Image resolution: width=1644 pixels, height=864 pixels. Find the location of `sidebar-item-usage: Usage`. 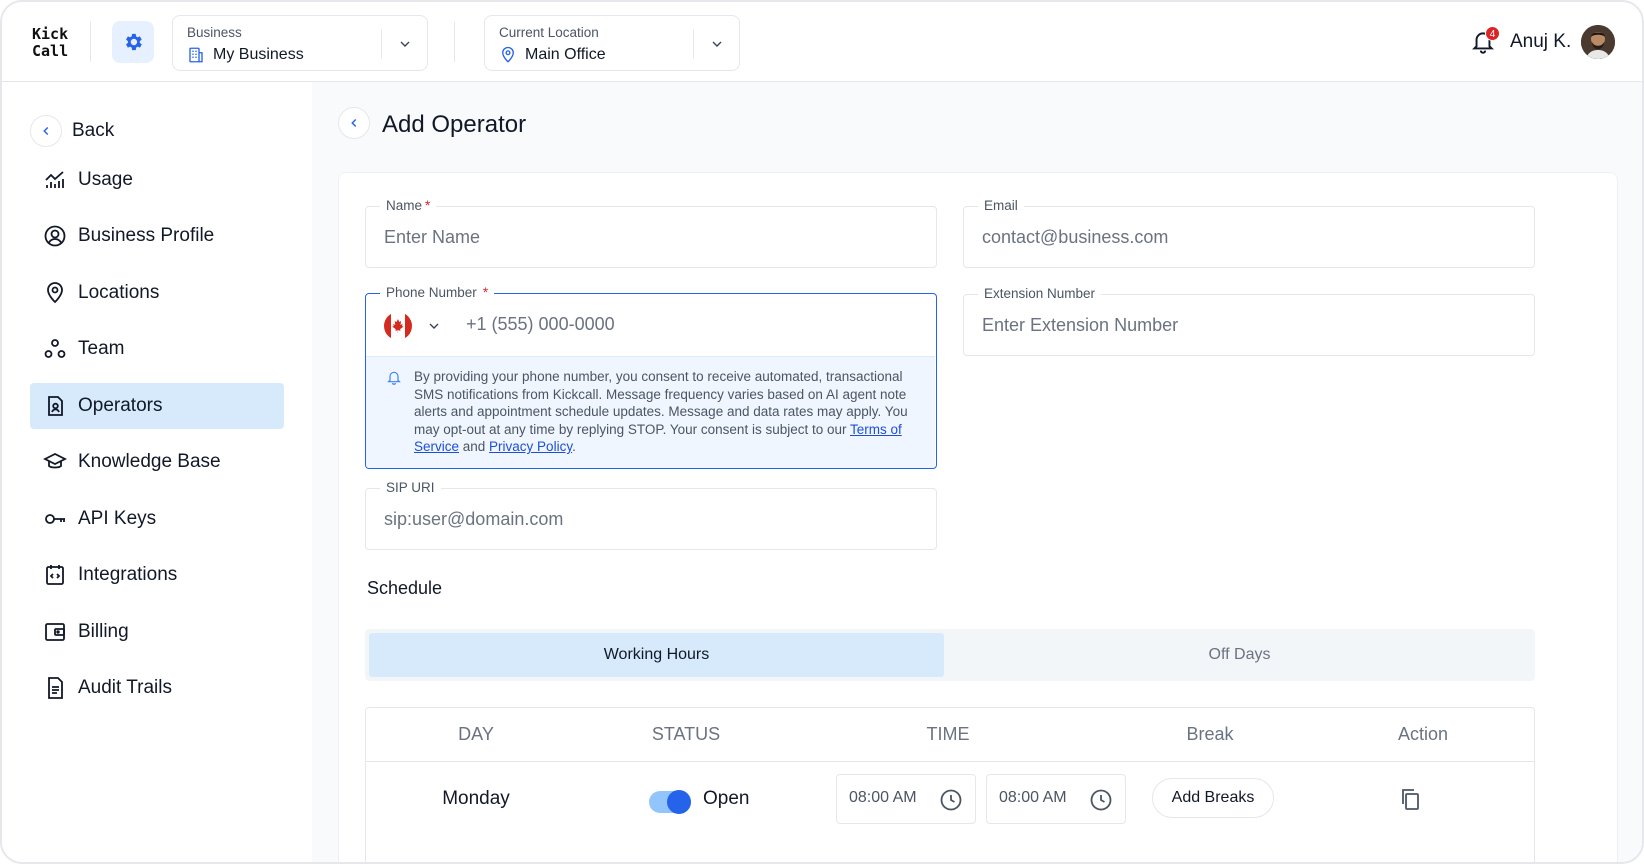

sidebar-item-usage: Usage is located at coordinates (157, 180).